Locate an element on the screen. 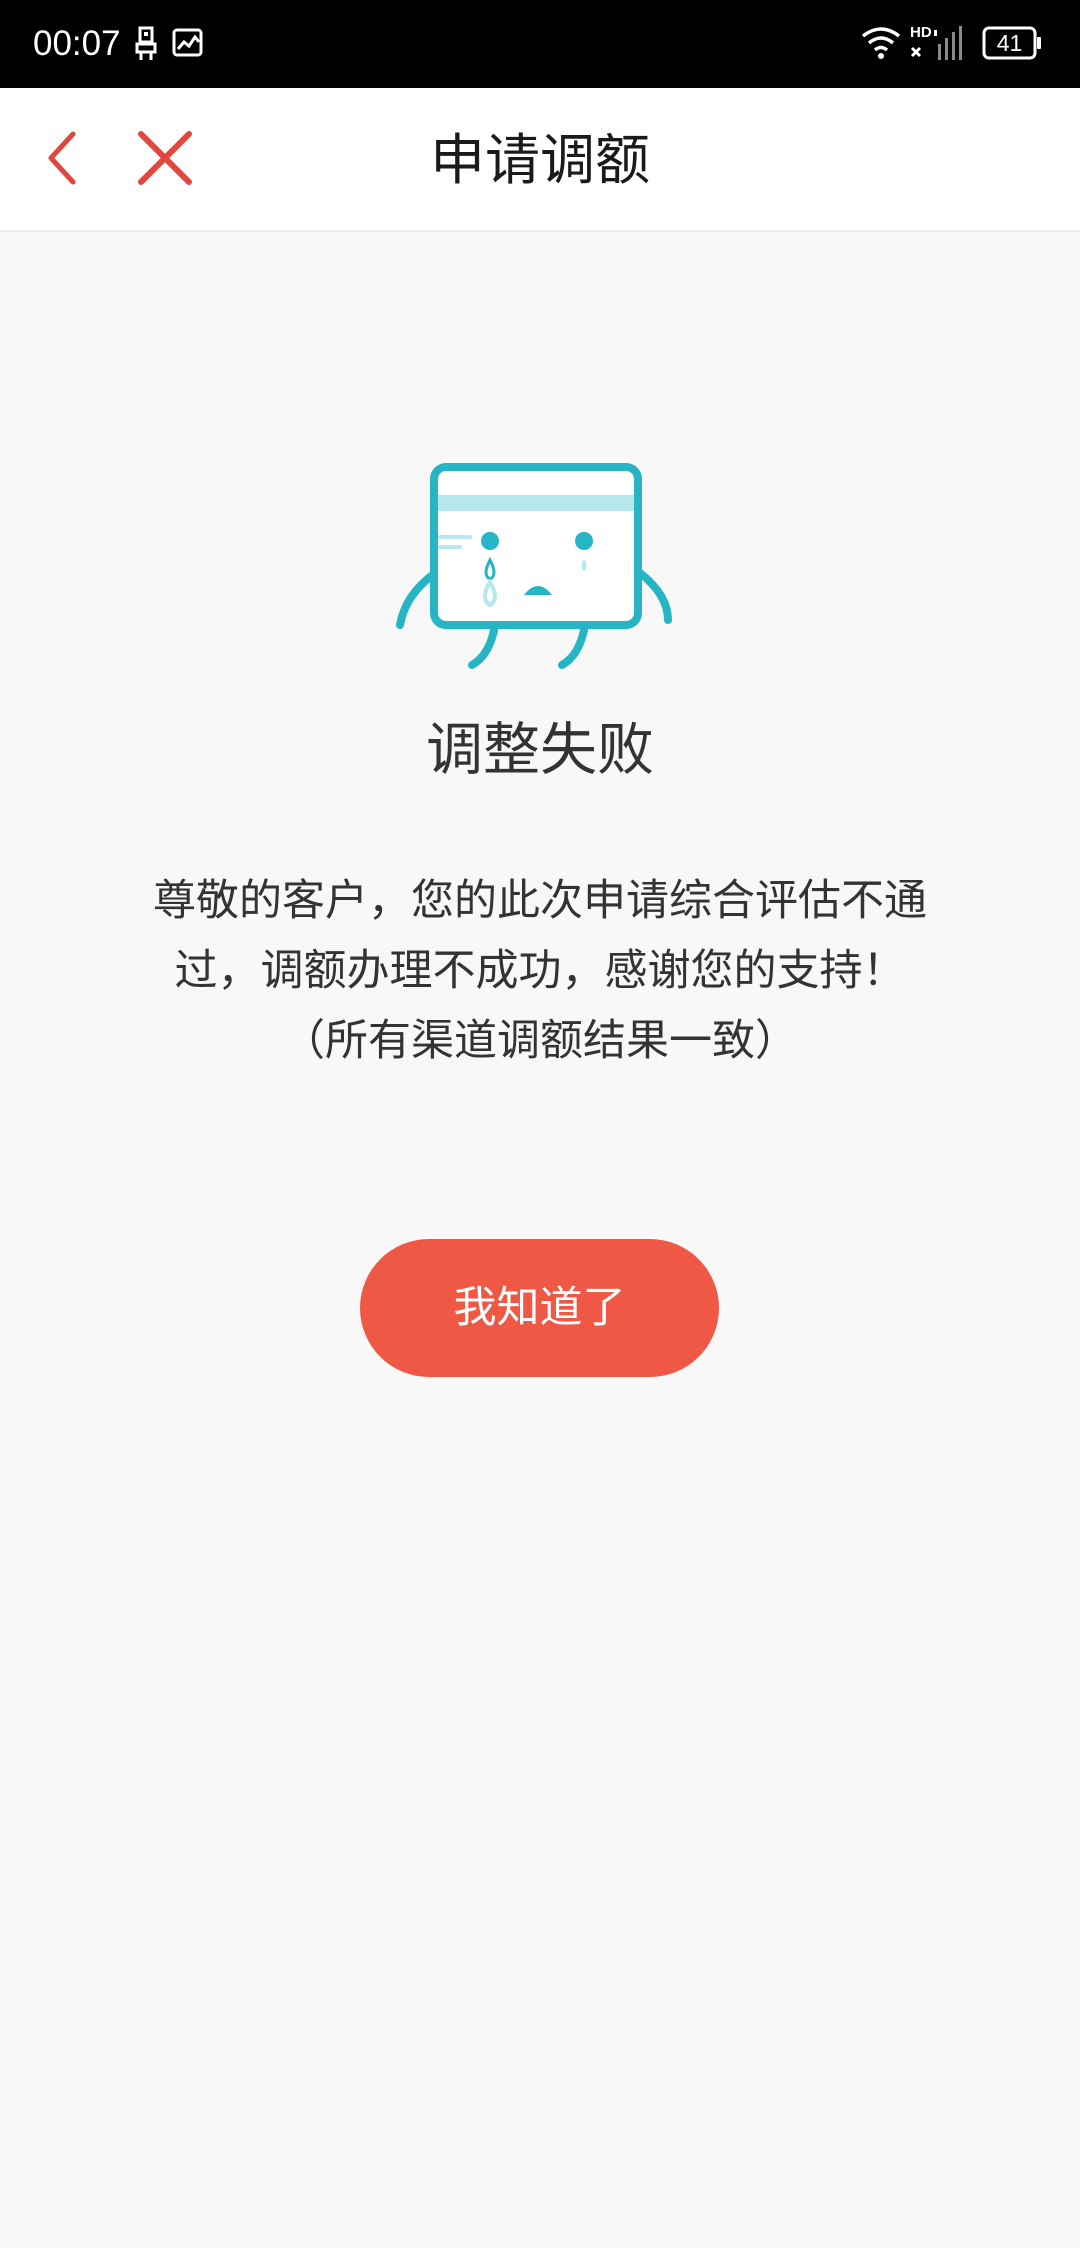 This screenshot has height=2248, width=1080. nav-bar: 申请调额 is located at coordinates (540, 160).